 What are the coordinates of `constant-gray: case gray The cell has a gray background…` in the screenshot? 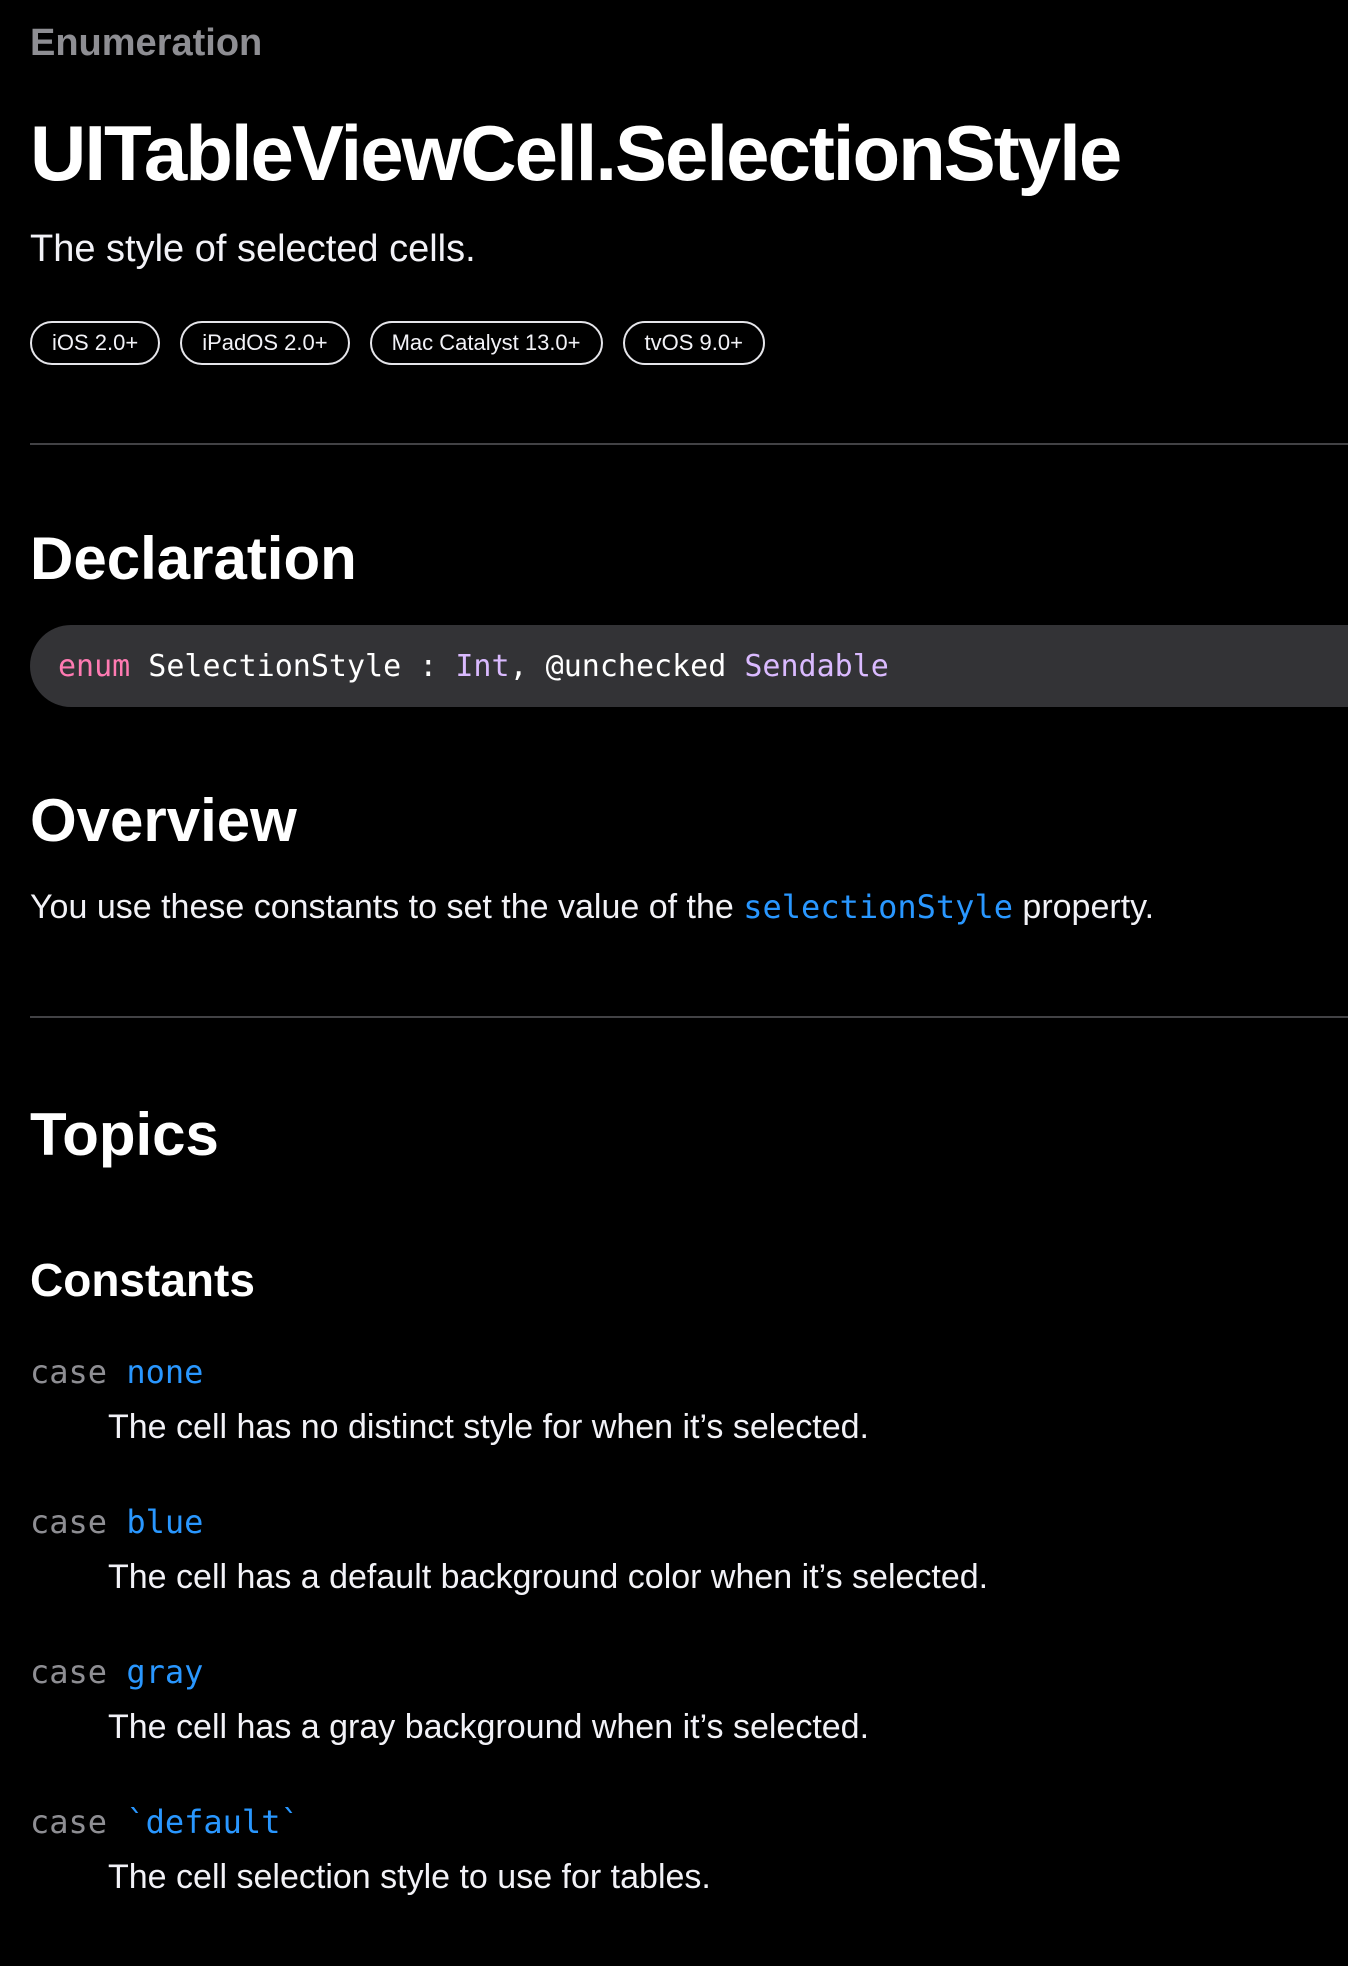 It's located at (449, 1698).